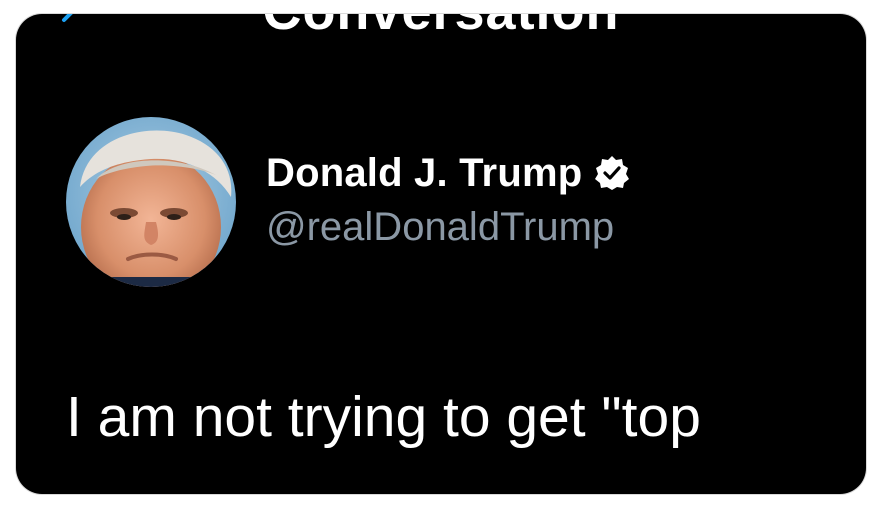 The width and height of the screenshot is (874, 507). I want to click on tweet-text: I am not trying to get "top, so click(383, 417).